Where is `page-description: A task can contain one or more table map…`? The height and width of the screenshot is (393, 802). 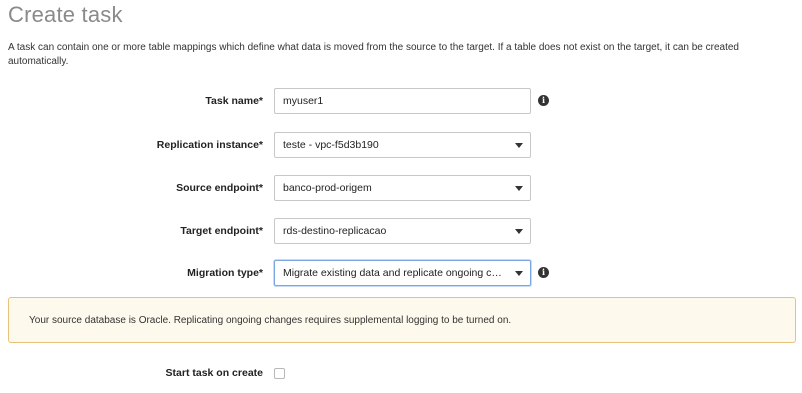
page-description: A task can contain one or more table map… is located at coordinates (373, 54).